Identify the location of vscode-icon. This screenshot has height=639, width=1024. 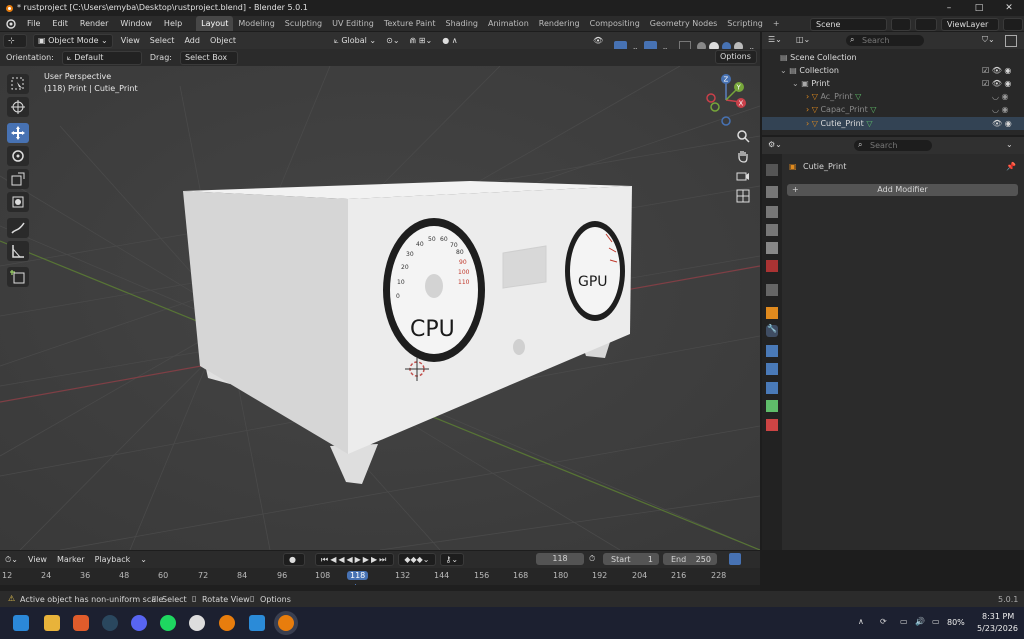
(257, 623).